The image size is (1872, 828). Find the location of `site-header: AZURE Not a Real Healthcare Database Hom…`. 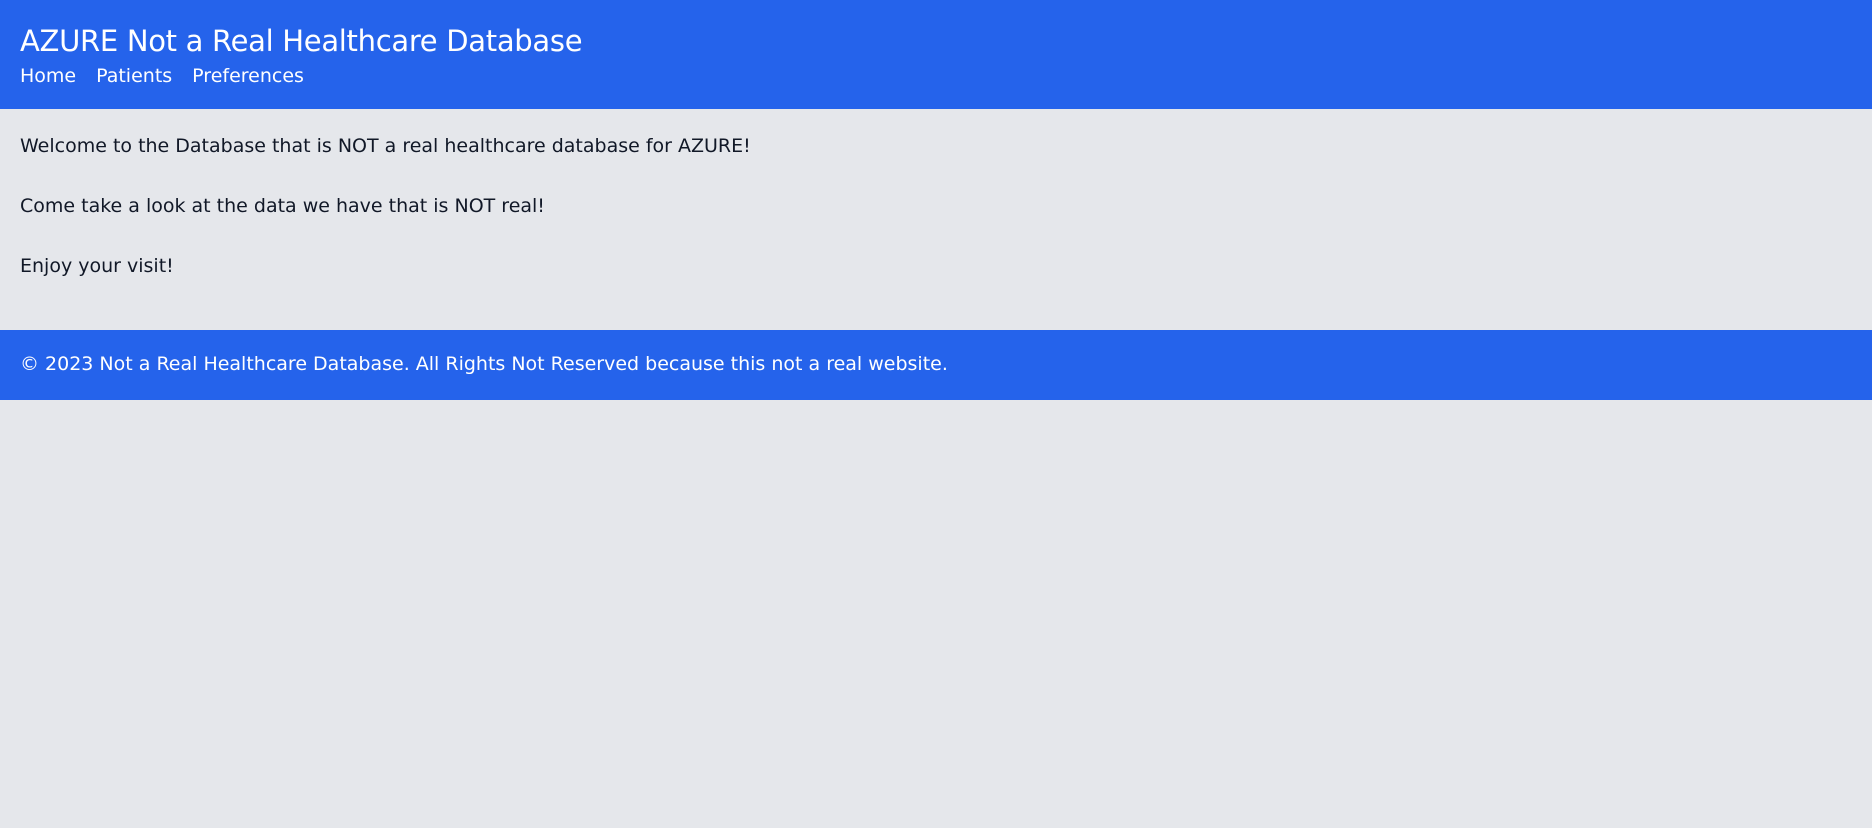

site-header: AZURE Not a Real Healthcare Database Hom… is located at coordinates (936, 54).